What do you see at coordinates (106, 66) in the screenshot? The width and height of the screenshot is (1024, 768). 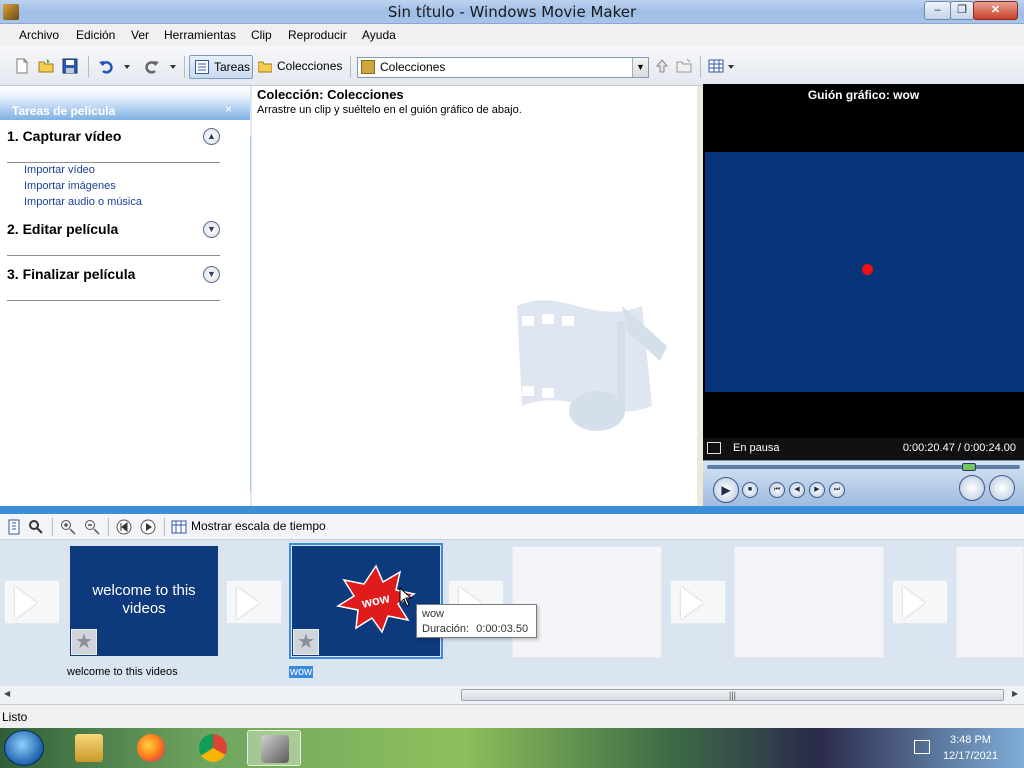 I see `undo-icon` at bounding box center [106, 66].